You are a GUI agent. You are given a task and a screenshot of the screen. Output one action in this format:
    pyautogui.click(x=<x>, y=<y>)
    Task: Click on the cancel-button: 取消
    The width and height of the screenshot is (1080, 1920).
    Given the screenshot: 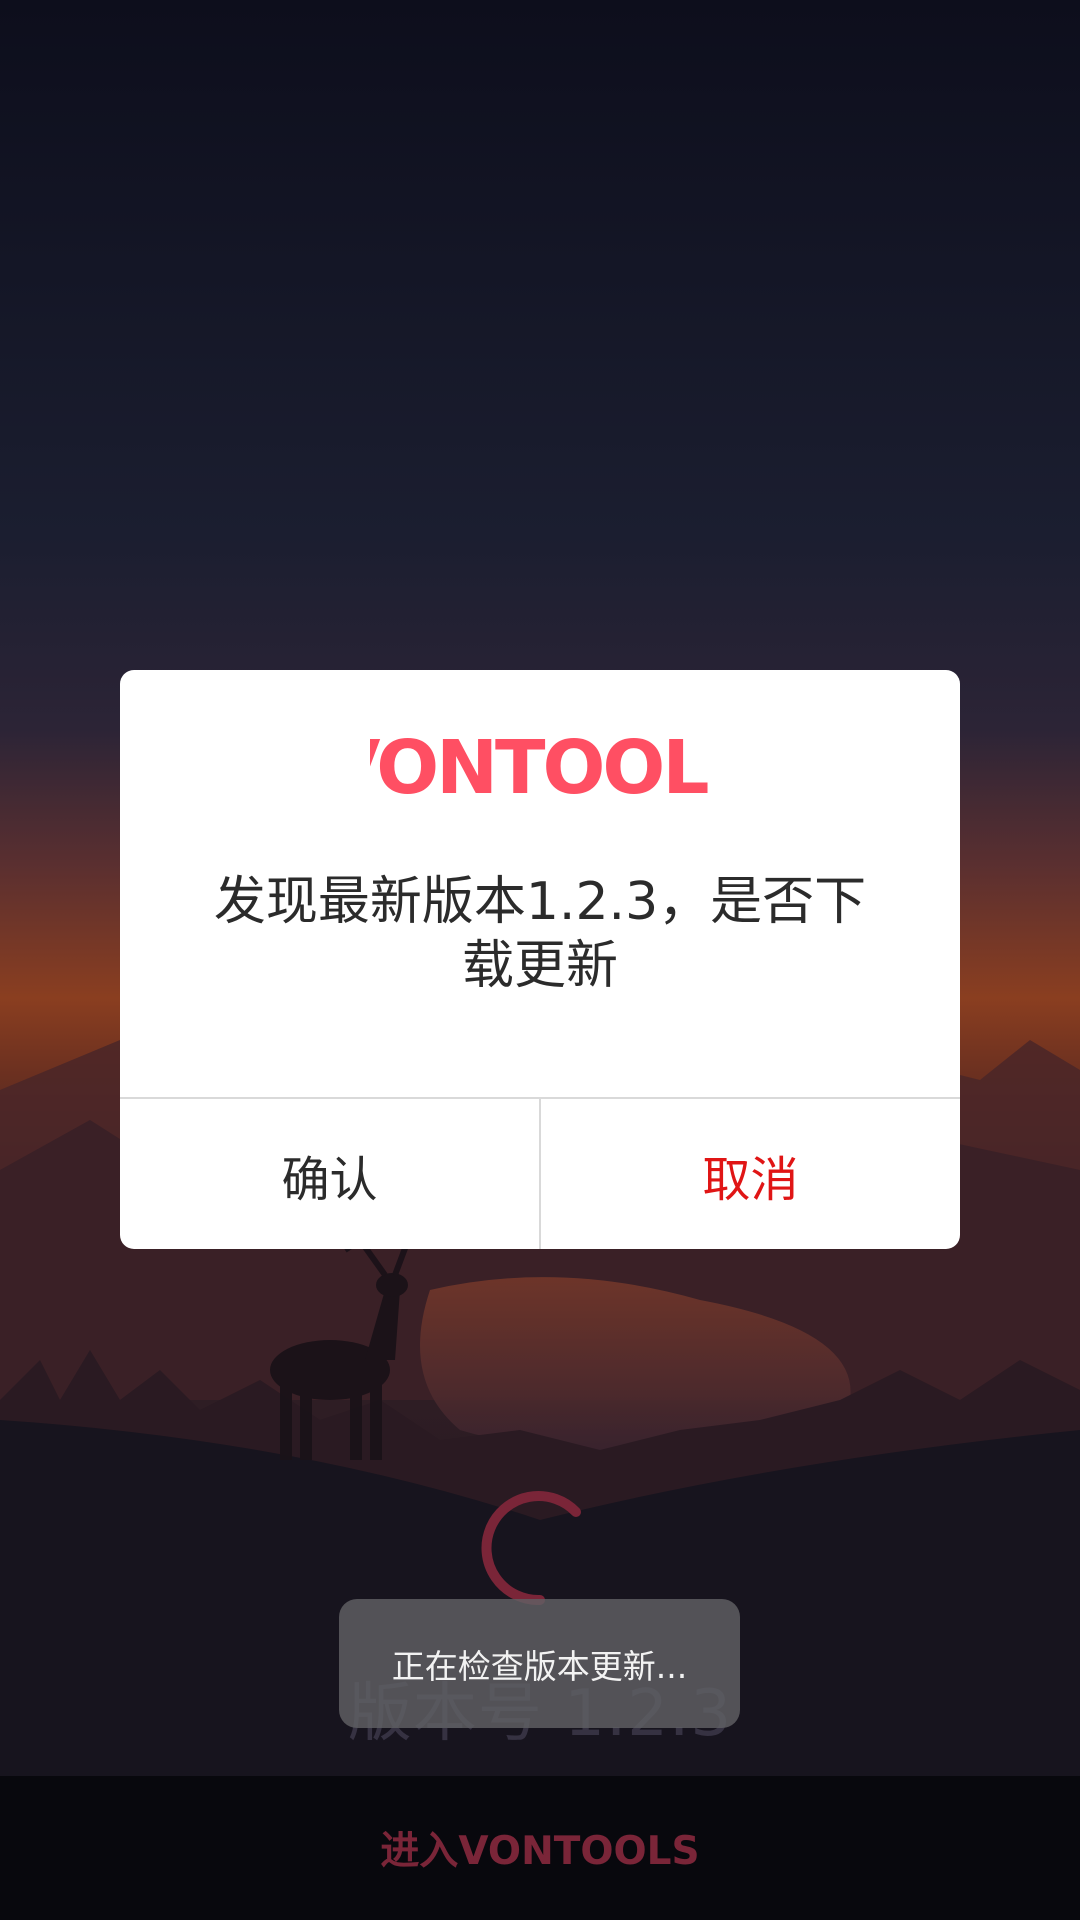 What is the action you would take?
    pyautogui.click(x=750, y=1174)
    